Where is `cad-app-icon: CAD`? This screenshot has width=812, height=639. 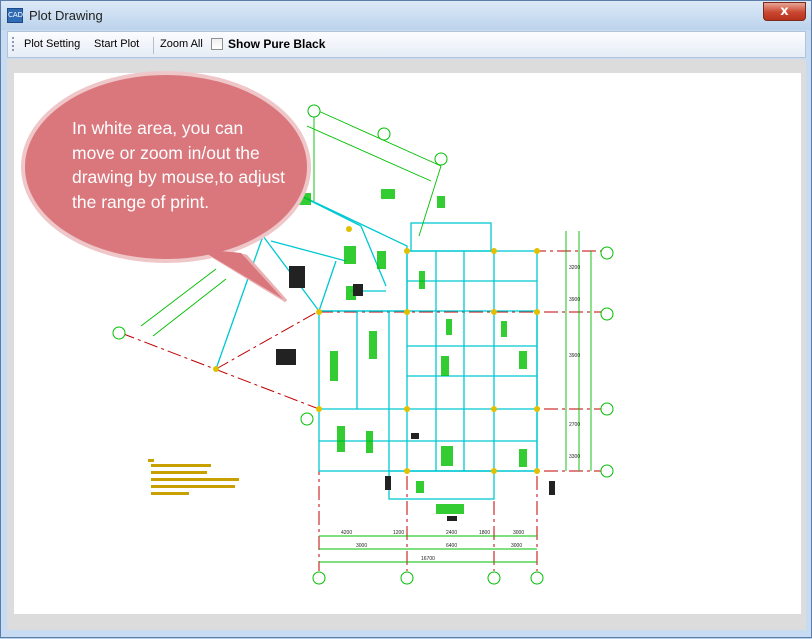
cad-app-icon: CAD is located at coordinates (15, 15).